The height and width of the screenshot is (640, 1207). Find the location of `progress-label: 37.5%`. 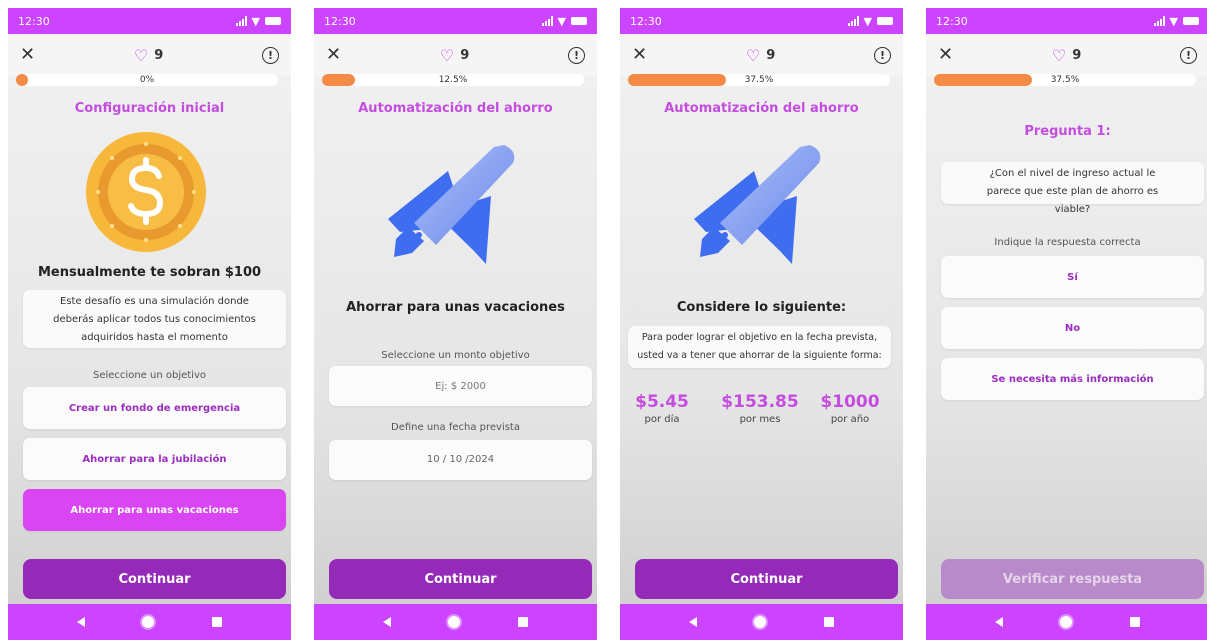

progress-label: 37.5% is located at coordinates (759, 80).